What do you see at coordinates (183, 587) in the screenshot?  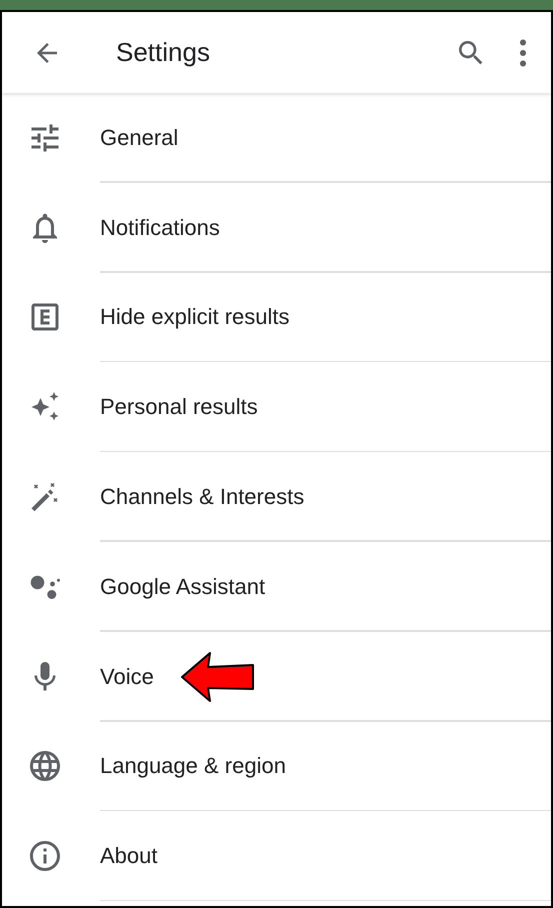 I see `settings-item: Google Assistant` at bounding box center [183, 587].